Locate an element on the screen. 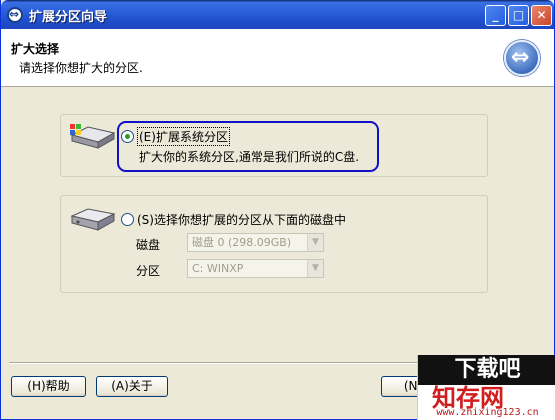 This screenshot has height=420, width=555. extend-partition-icon is located at coordinates (522, 58).